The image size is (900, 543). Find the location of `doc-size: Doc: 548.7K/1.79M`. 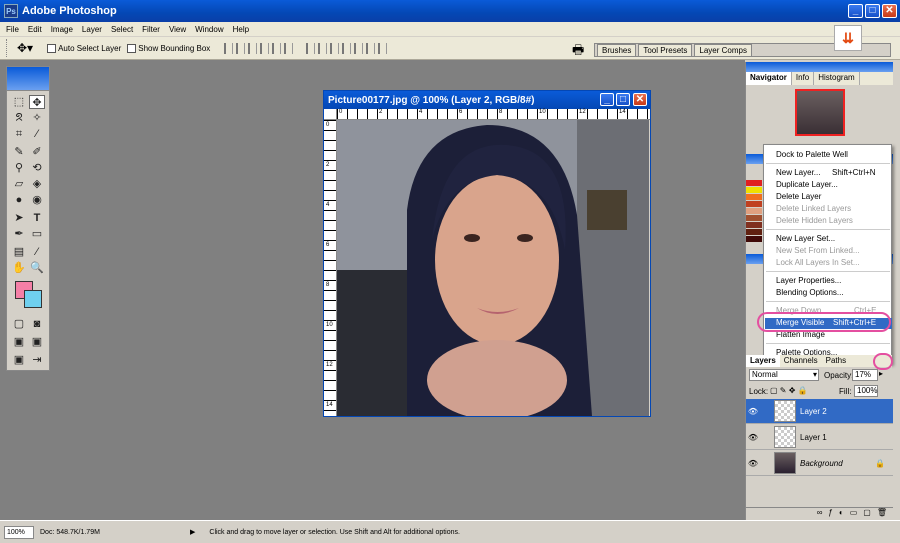

doc-size: Doc: 548.7K/1.79M is located at coordinates (115, 532).